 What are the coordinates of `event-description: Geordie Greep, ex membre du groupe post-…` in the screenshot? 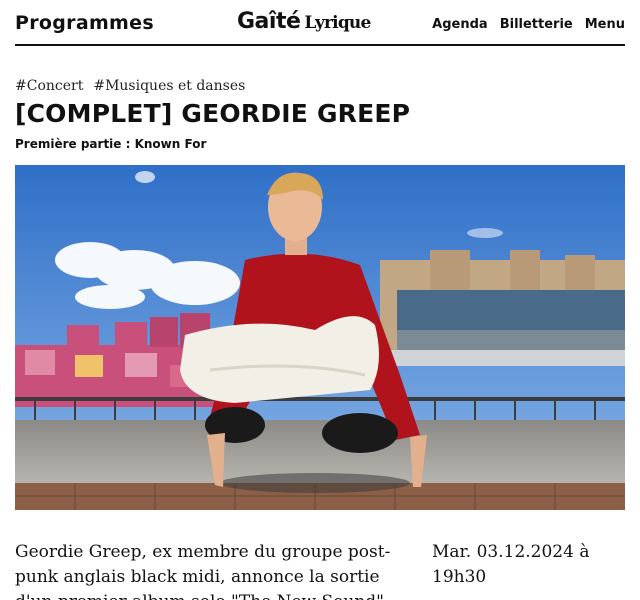 It's located at (203, 571).